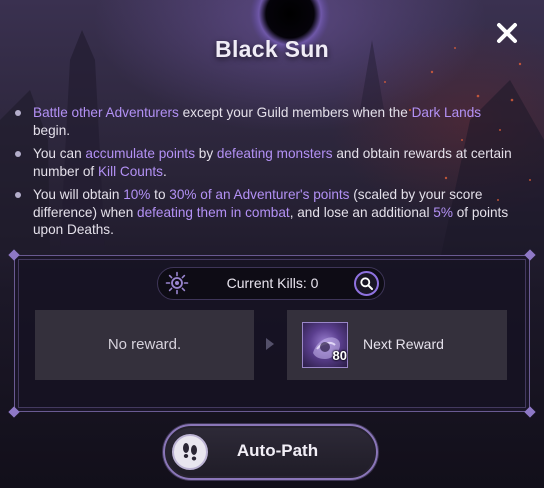  What do you see at coordinates (164, 171) in the screenshot?
I see `rule-text: .` at bounding box center [164, 171].